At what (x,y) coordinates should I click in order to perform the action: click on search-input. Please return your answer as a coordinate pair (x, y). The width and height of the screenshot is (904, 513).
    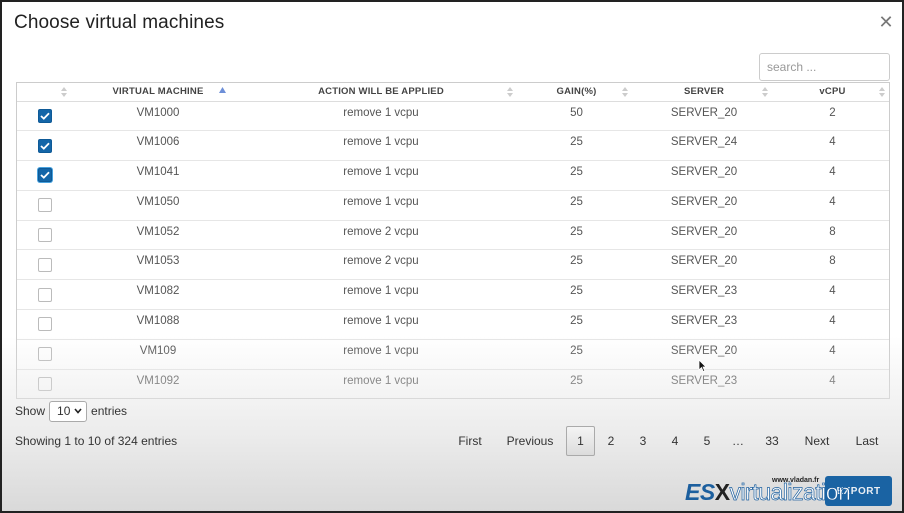
    Looking at the image, I should click on (824, 67).